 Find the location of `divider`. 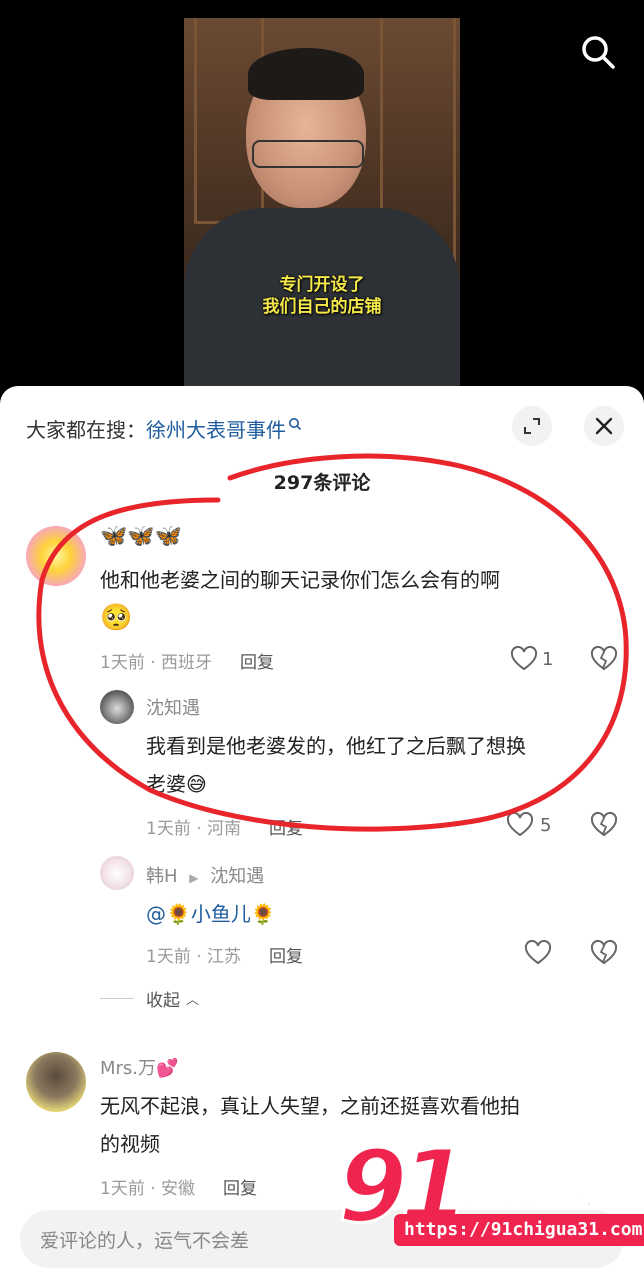

divider is located at coordinates (117, 998).